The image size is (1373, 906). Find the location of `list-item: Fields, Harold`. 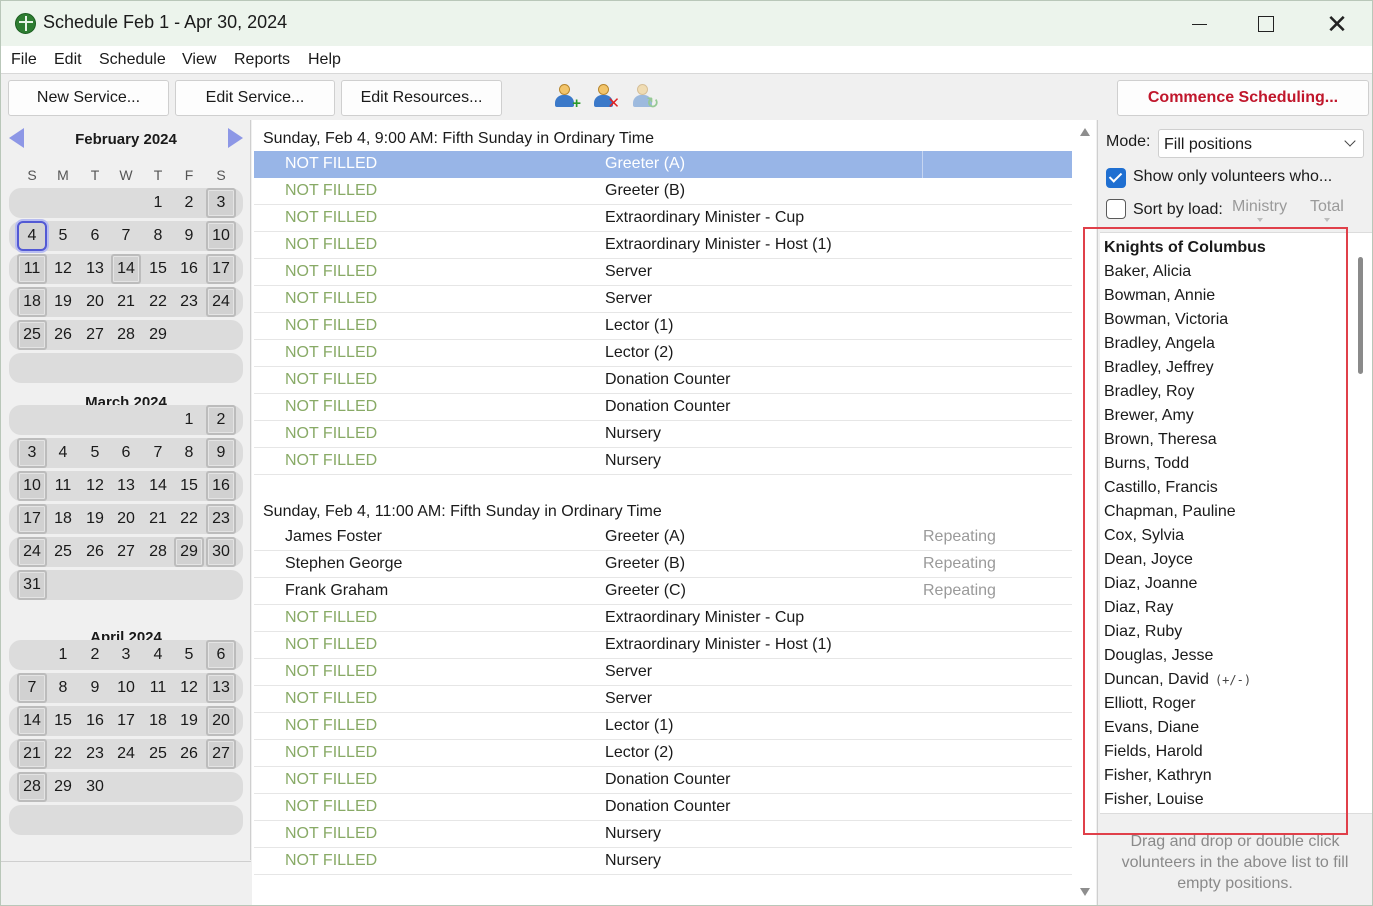

list-item: Fields, Harold is located at coordinates (1153, 752).